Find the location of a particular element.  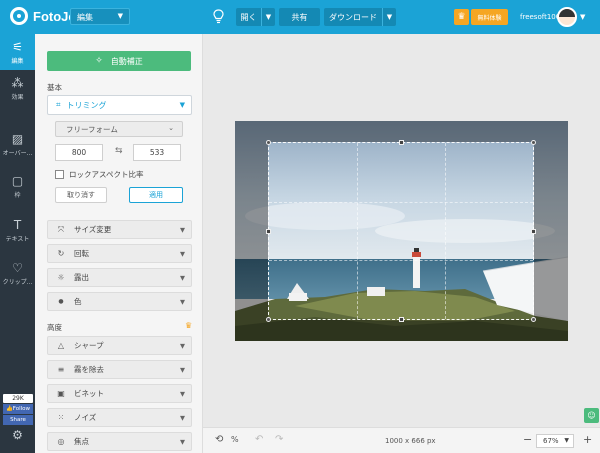

crop-icon: ⌗ is located at coordinates (58, 104).